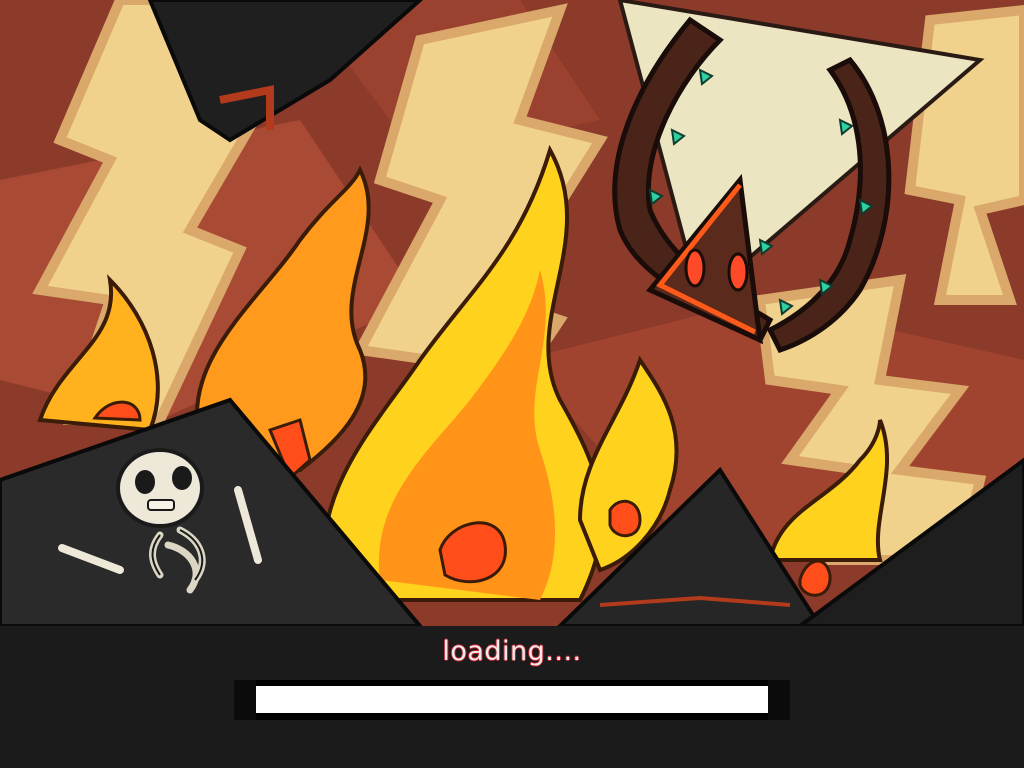 Image resolution: width=1024 pixels, height=768 pixels. What do you see at coordinates (779, 700) in the screenshot?
I see `progress-bar-cap-right` at bounding box center [779, 700].